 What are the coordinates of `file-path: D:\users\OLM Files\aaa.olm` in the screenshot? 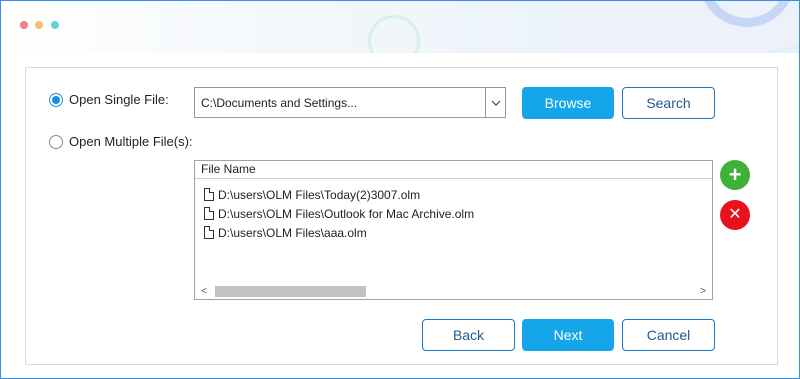 It's located at (292, 232).